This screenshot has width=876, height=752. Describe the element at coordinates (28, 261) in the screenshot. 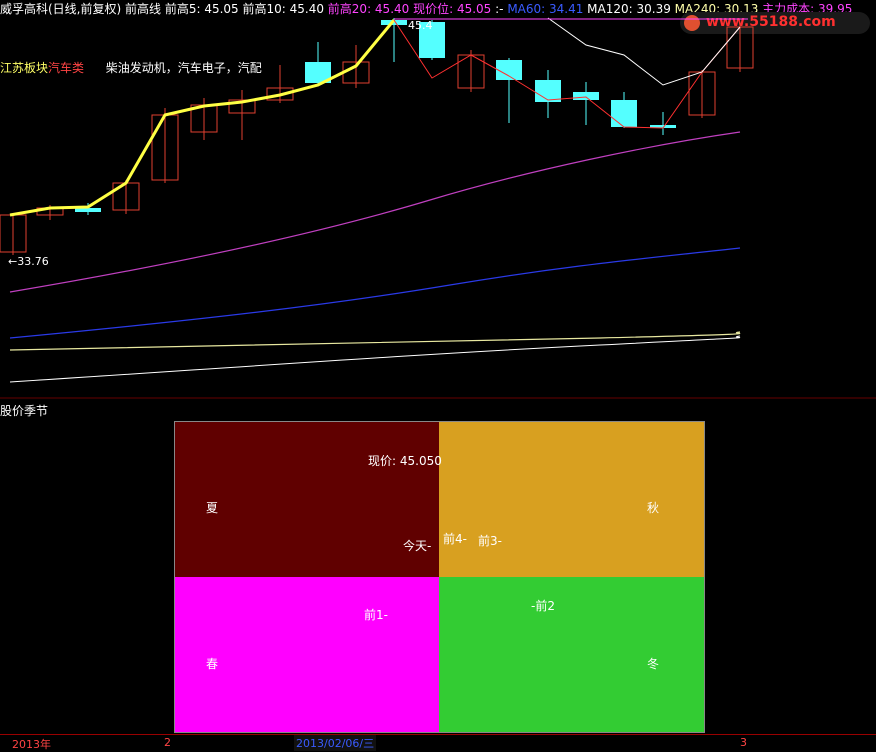

I see `low-price-mark: ←33.76` at that location.